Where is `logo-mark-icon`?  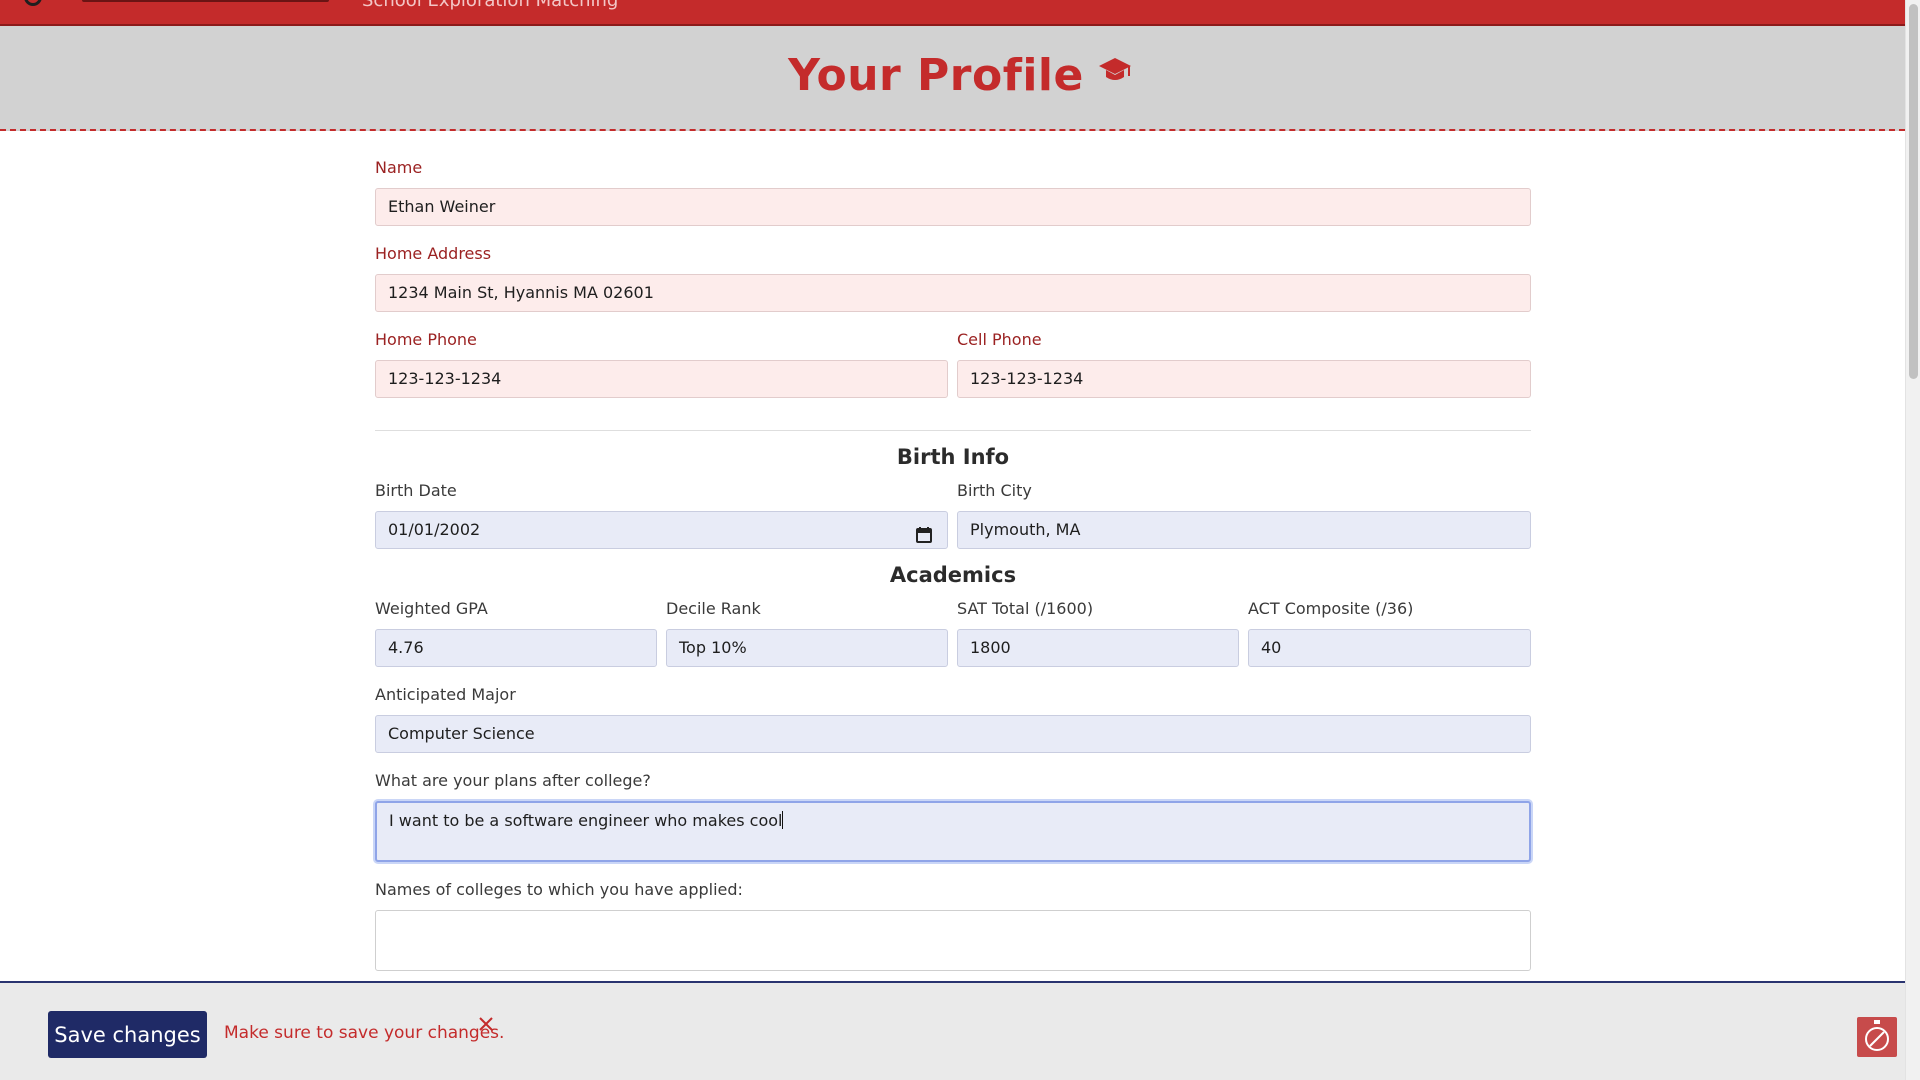 logo-mark-icon is located at coordinates (33, 3).